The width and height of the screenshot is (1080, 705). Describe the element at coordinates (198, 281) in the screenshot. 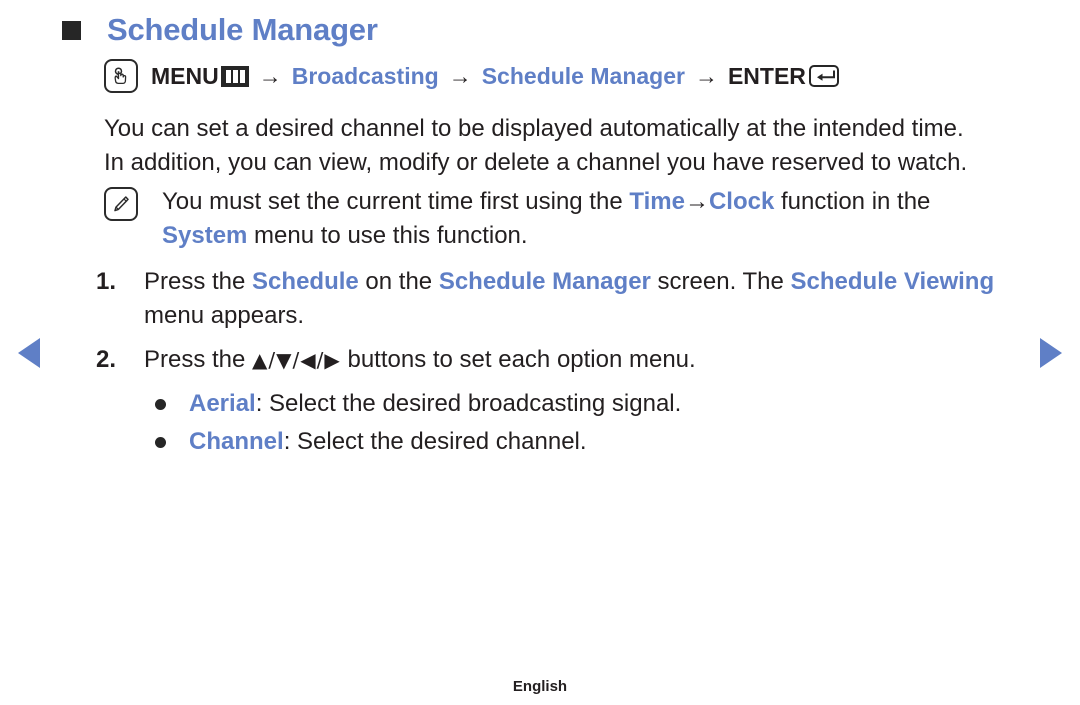

I see `step1-part-1: Press the` at that location.